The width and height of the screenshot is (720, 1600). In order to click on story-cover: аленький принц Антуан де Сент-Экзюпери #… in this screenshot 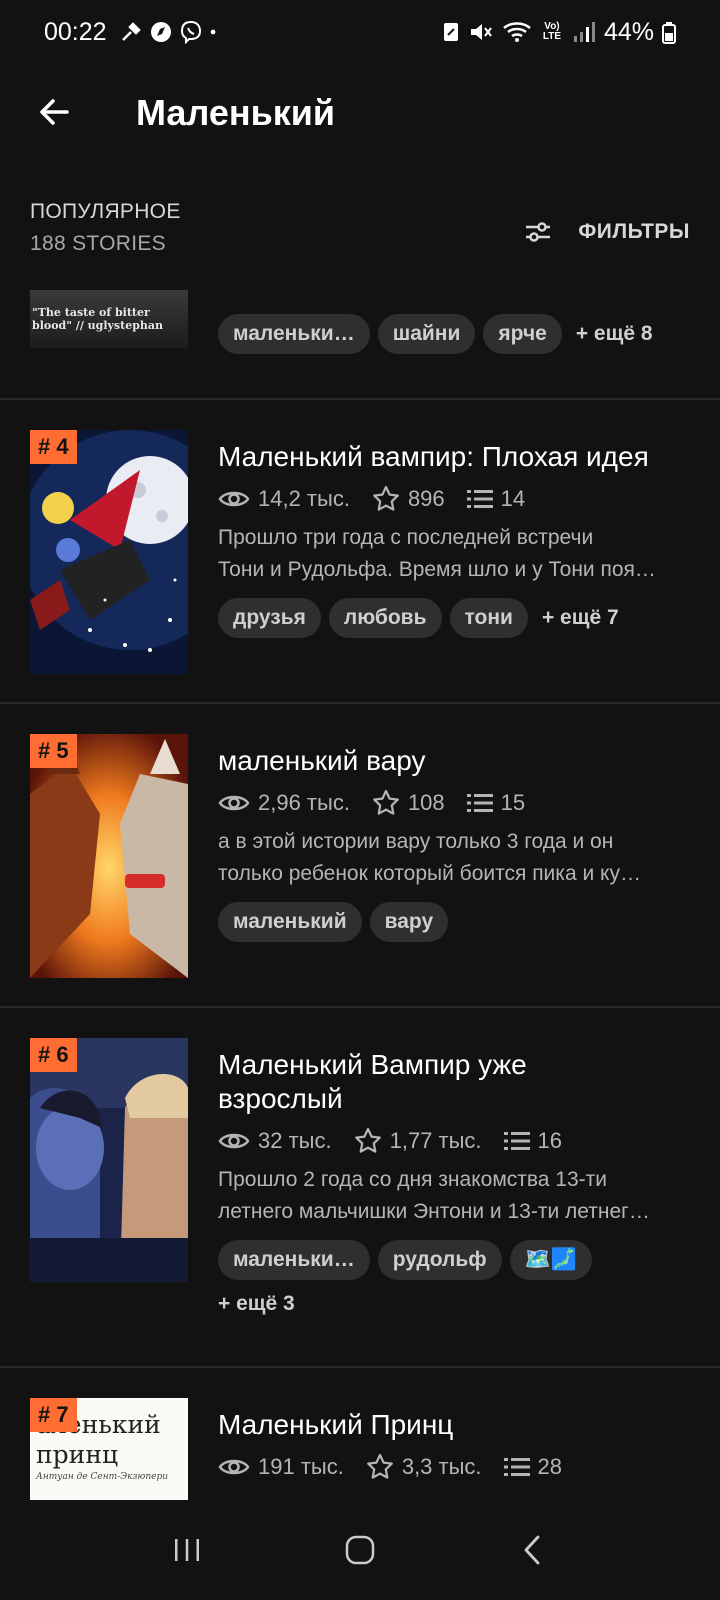, I will do `click(109, 1449)`.